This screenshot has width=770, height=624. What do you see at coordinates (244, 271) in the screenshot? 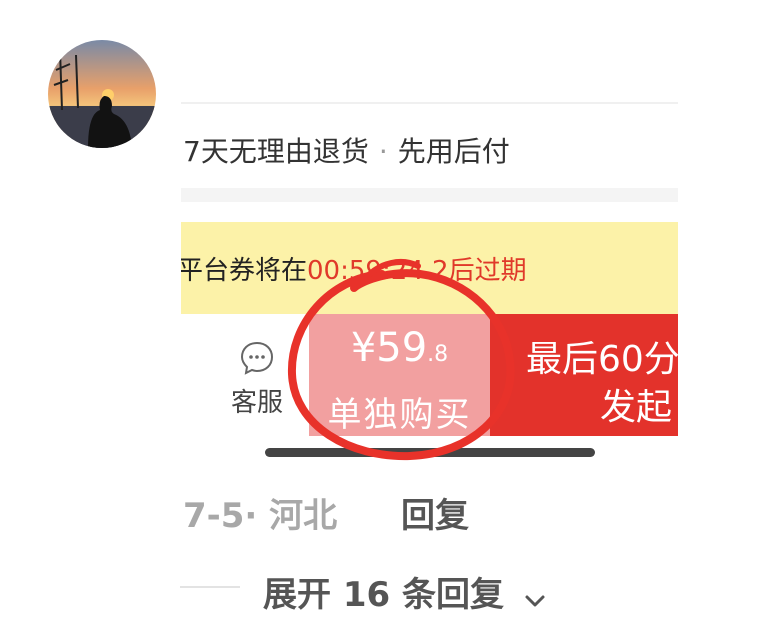
I see `coupon-prefix: 平台券将在` at bounding box center [244, 271].